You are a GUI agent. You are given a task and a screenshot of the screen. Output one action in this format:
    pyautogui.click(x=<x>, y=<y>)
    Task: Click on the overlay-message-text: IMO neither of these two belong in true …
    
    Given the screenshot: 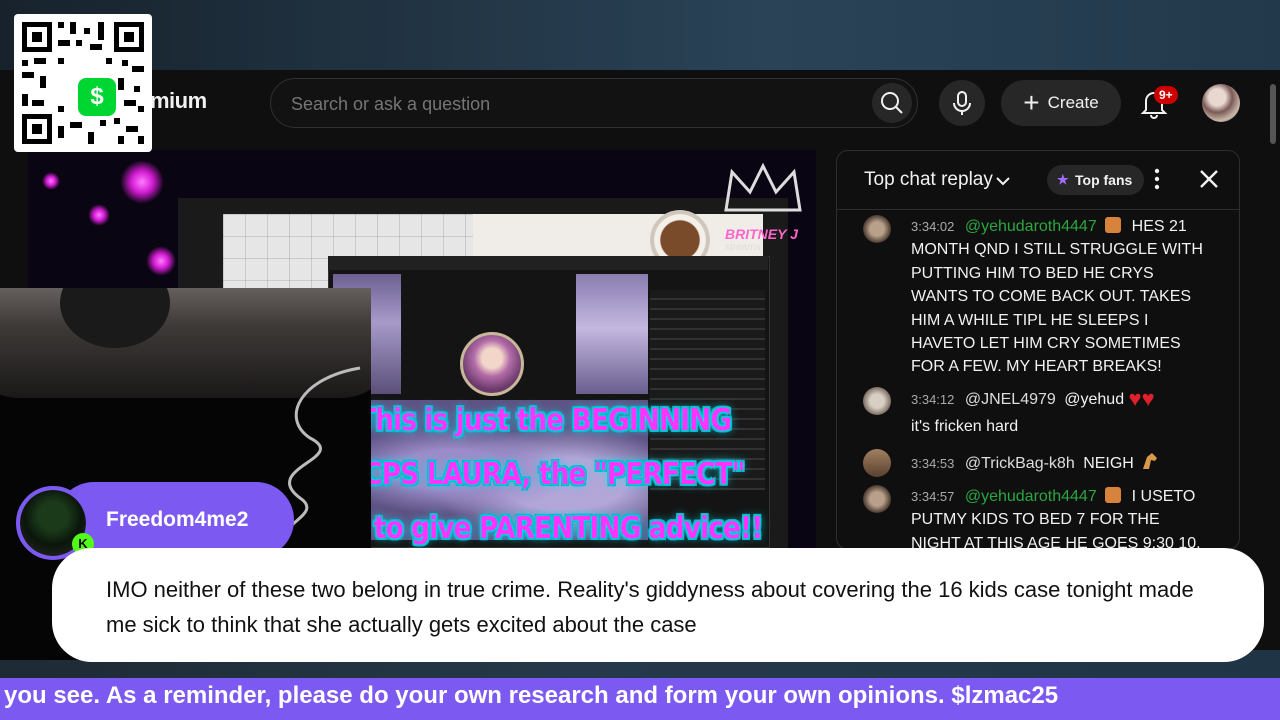 What is the action you would take?
    pyautogui.click(x=650, y=607)
    